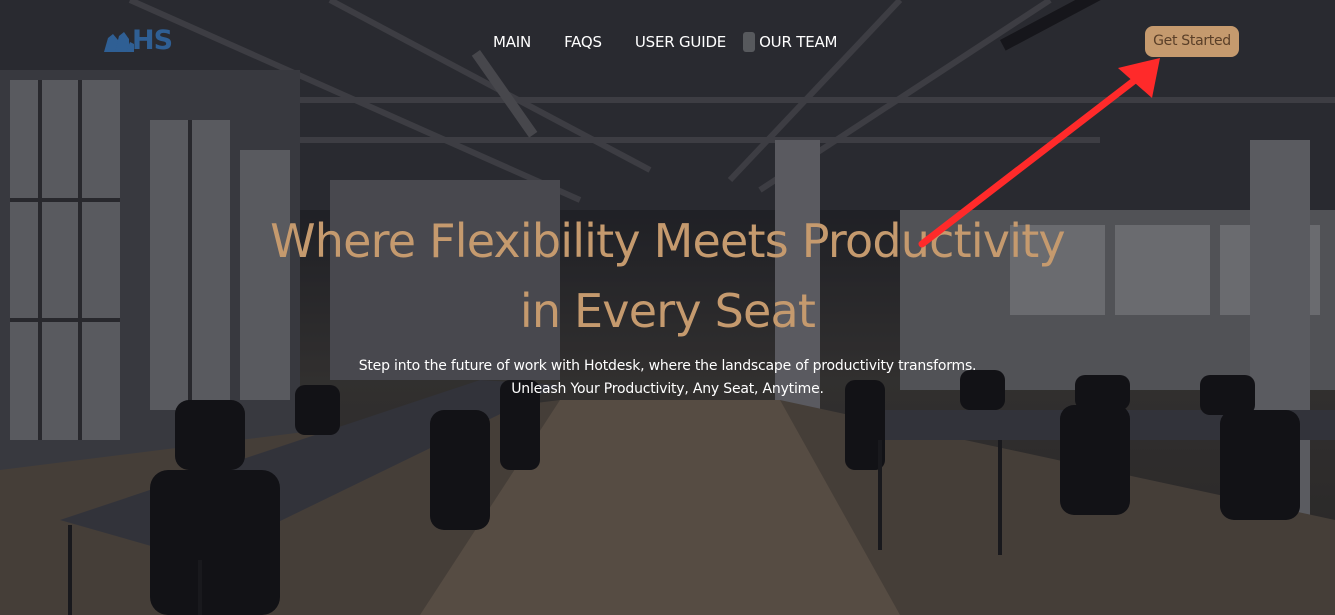 This screenshot has height=615, width=1335. Describe the element at coordinates (152, 40) in the screenshot. I see `logo-text: HS` at that location.